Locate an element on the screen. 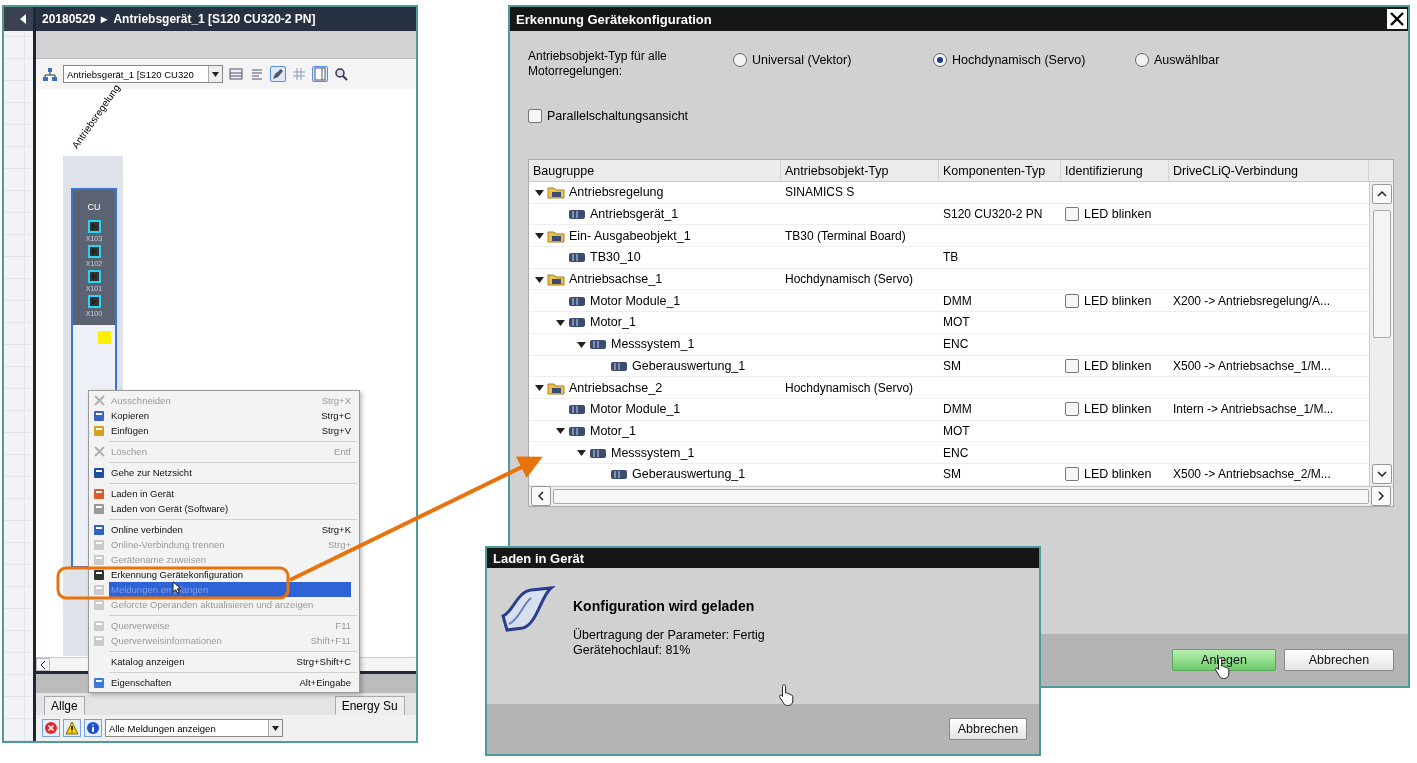 The height and width of the screenshot is (763, 1417). create-button: Anlegen is located at coordinates (1224, 660).